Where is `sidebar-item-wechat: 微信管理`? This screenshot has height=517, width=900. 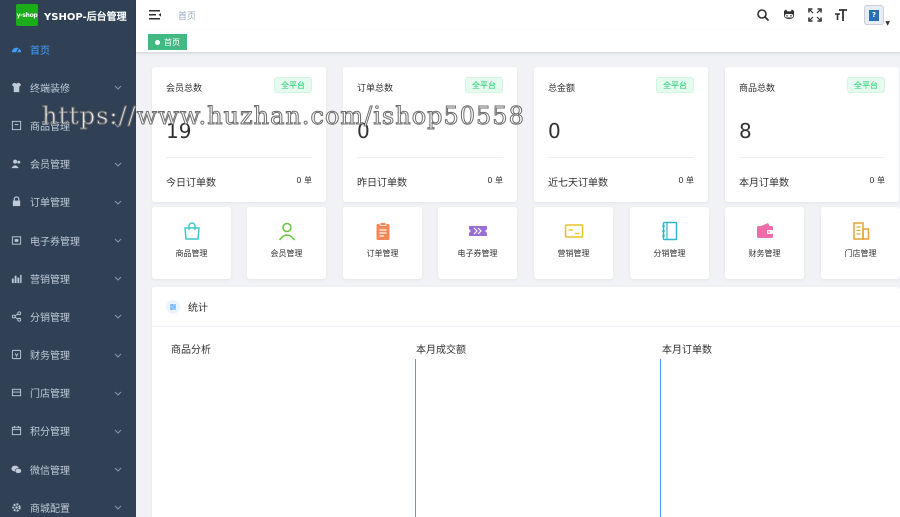
sidebar-item-wechat: 微信管理 is located at coordinates (68, 469).